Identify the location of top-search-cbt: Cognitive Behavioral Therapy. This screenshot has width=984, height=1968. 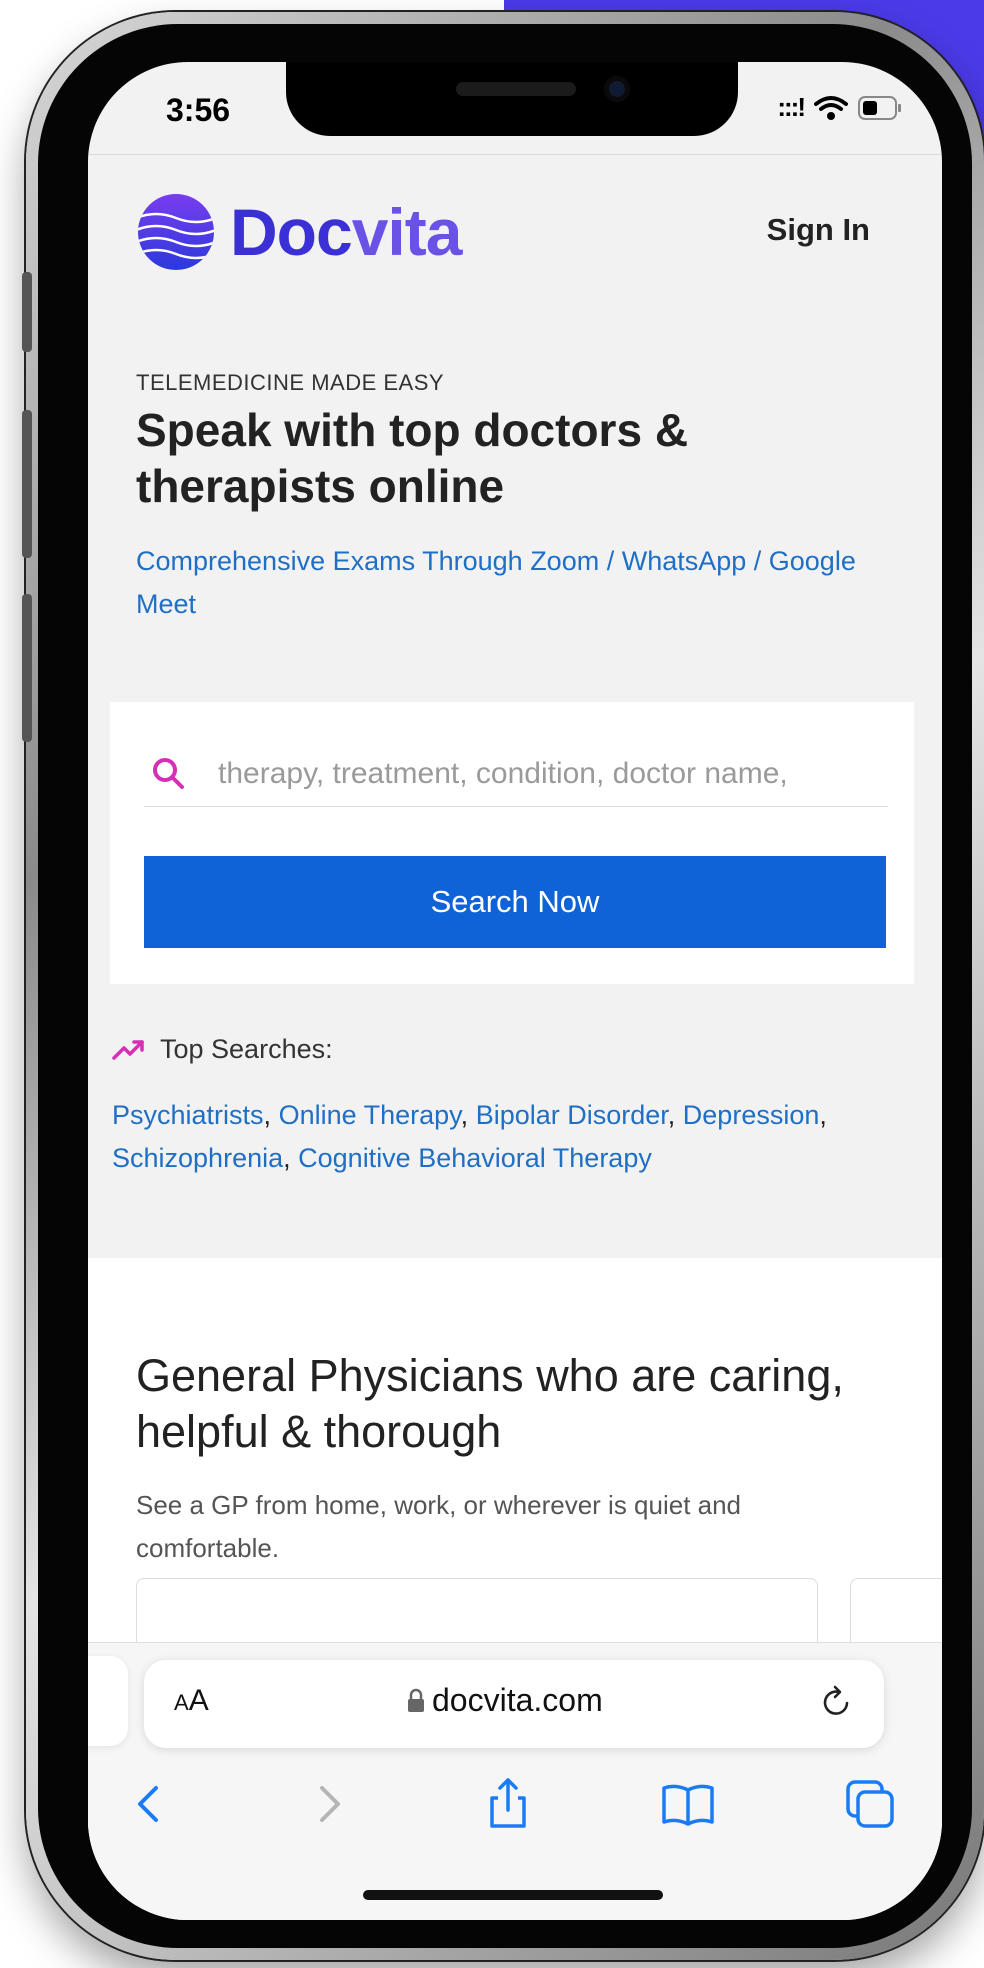
(475, 1158).